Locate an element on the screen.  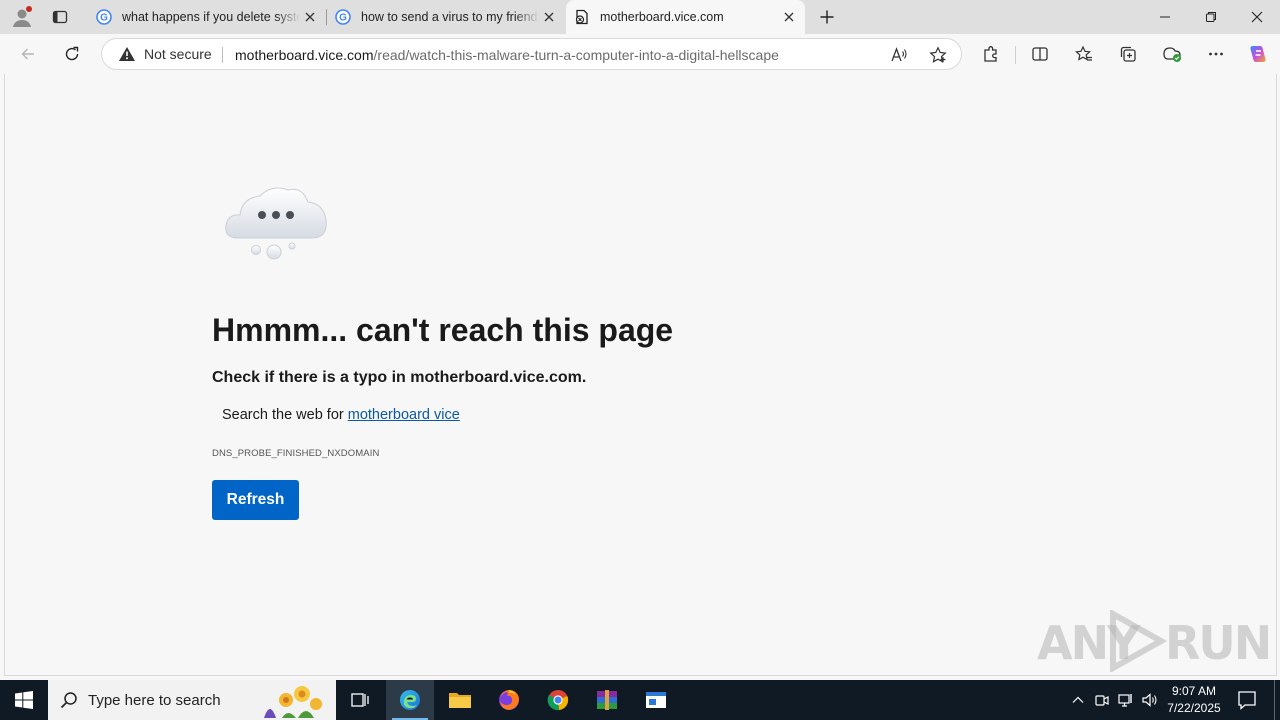
tray-meet-icon is located at coordinates (1102, 700).